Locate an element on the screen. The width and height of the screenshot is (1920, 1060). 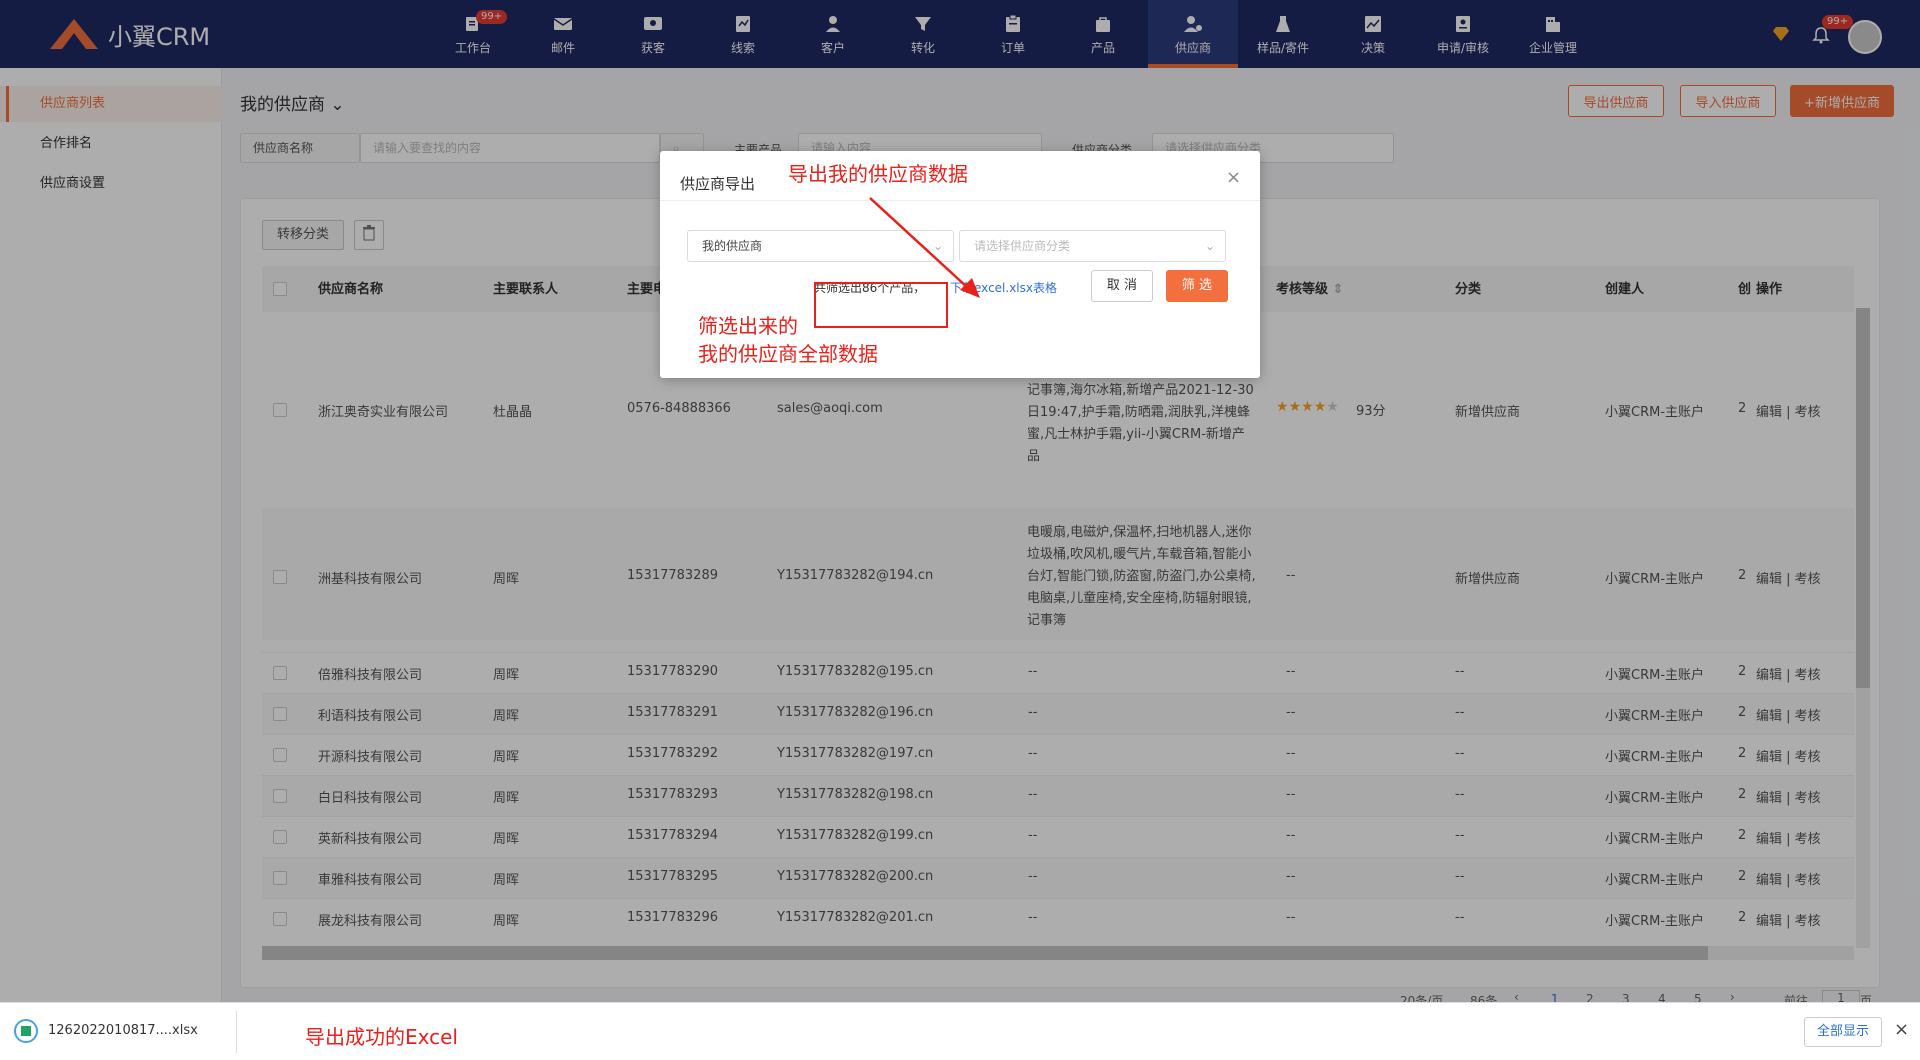
annotation-excel-success: 导出成功的Excel is located at coordinates (381, 1037).